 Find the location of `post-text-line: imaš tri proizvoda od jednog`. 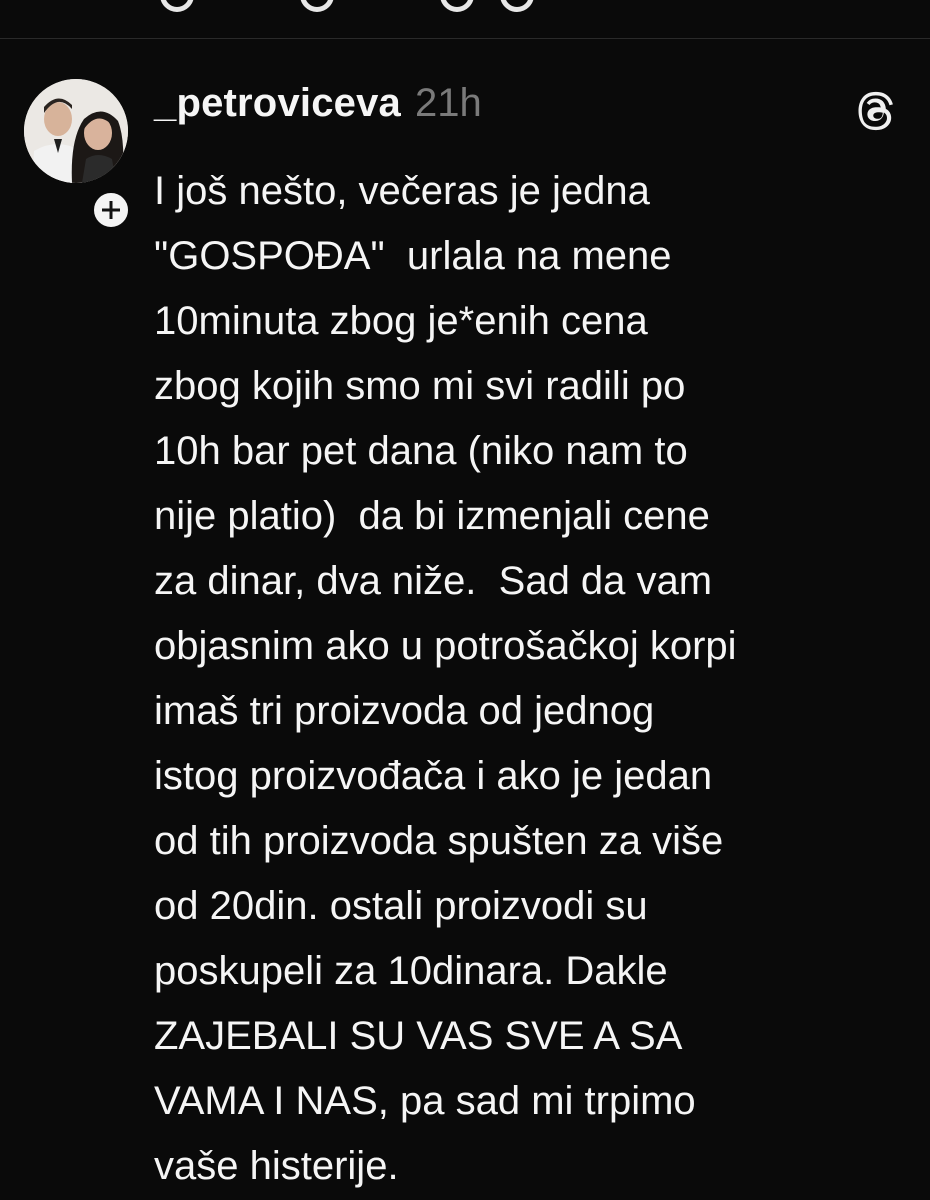

post-text-line: imaš tri proizvoda od jednog is located at coordinates (404, 711).